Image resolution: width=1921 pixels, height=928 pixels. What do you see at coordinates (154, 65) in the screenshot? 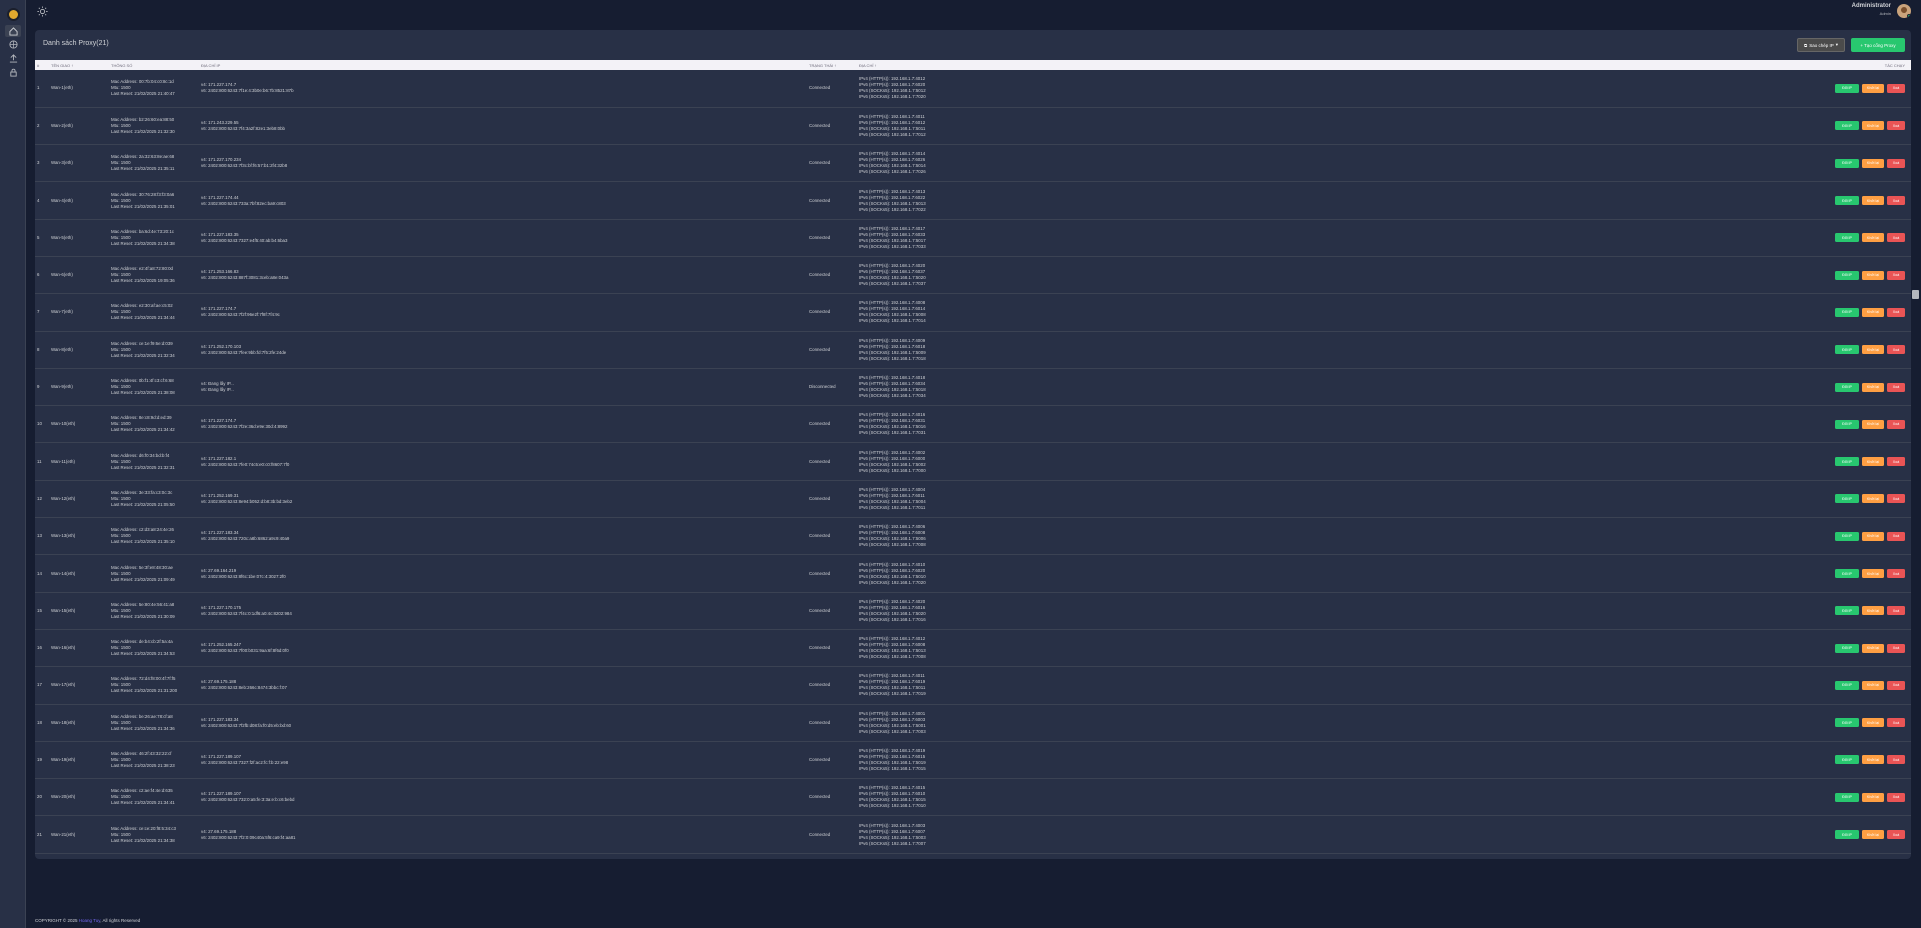
I see `col-params: THÔNG SỐ` at bounding box center [154, 65].